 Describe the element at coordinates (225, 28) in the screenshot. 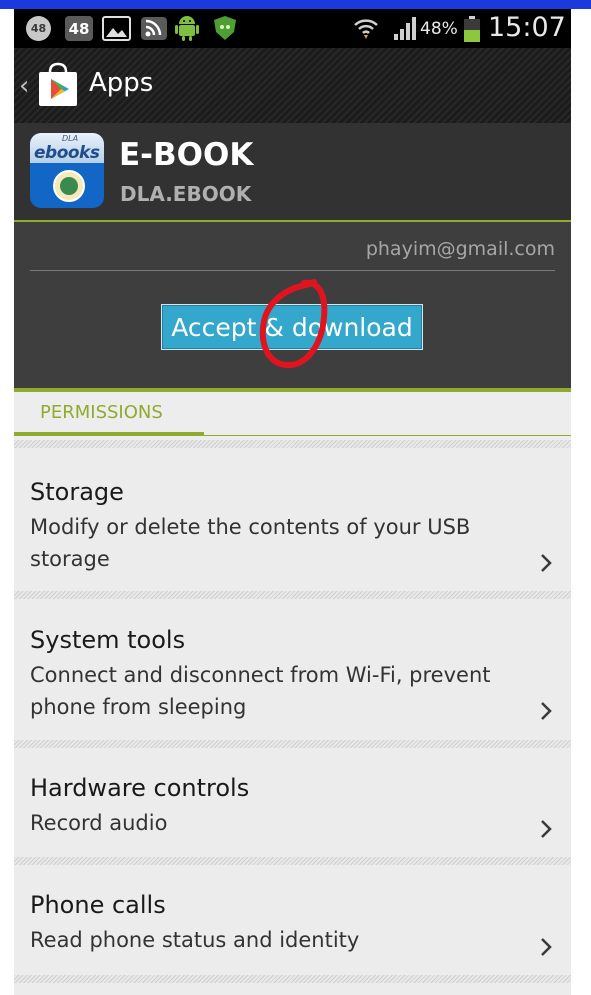

I see `shield-icon` at that location.